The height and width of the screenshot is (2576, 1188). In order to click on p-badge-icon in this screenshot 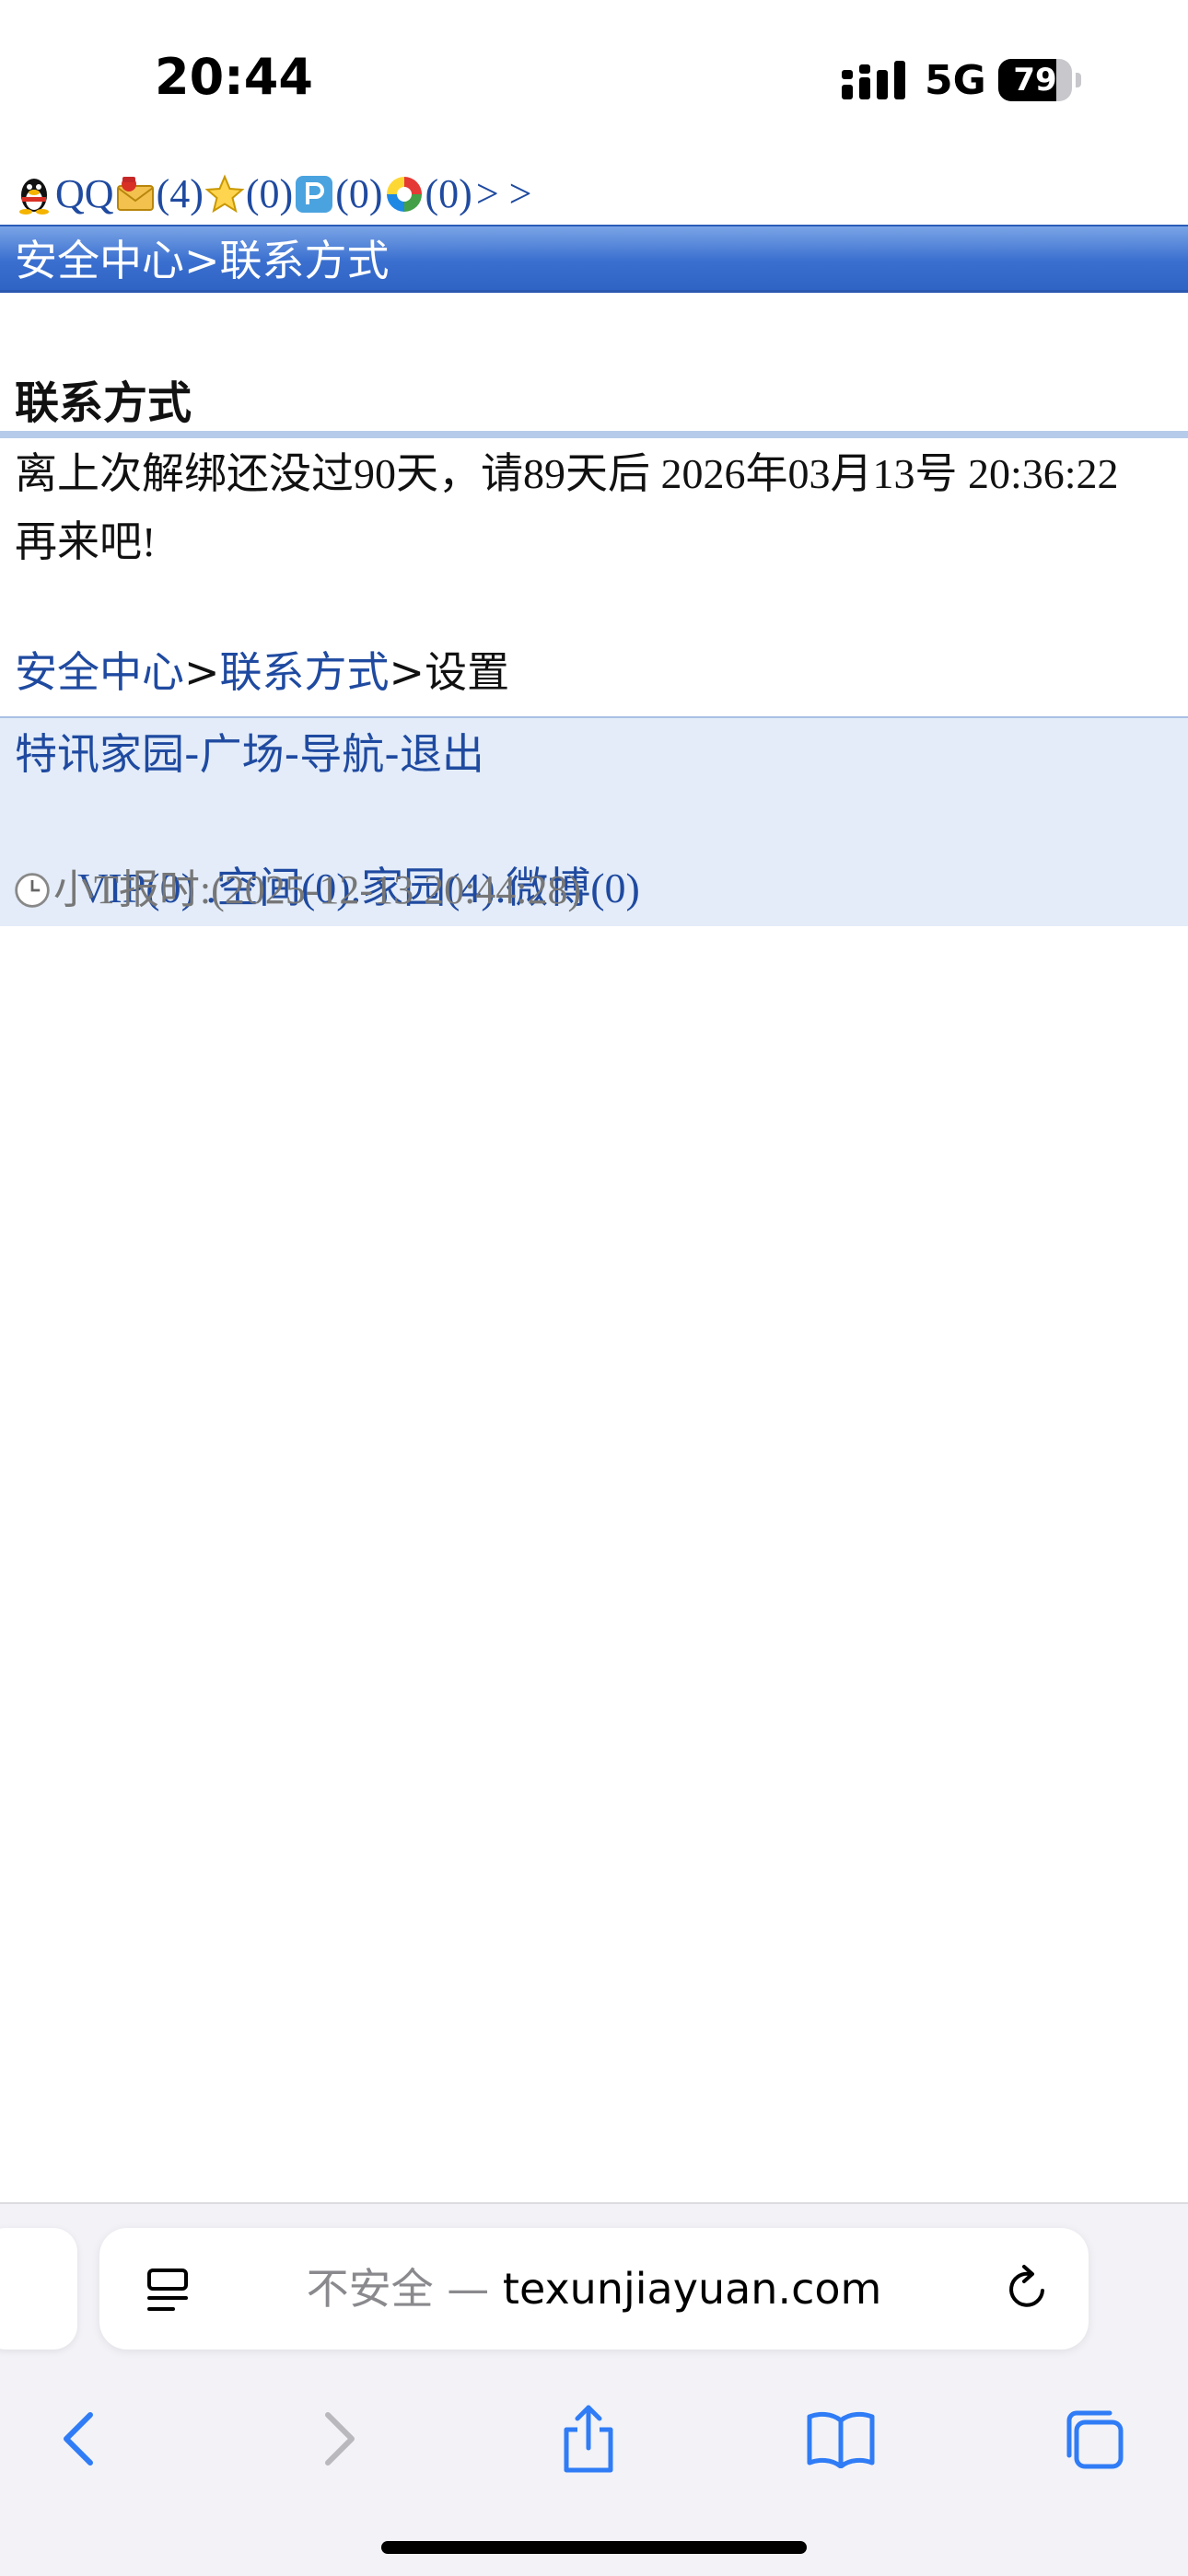, I will do `click(314, 194)`.